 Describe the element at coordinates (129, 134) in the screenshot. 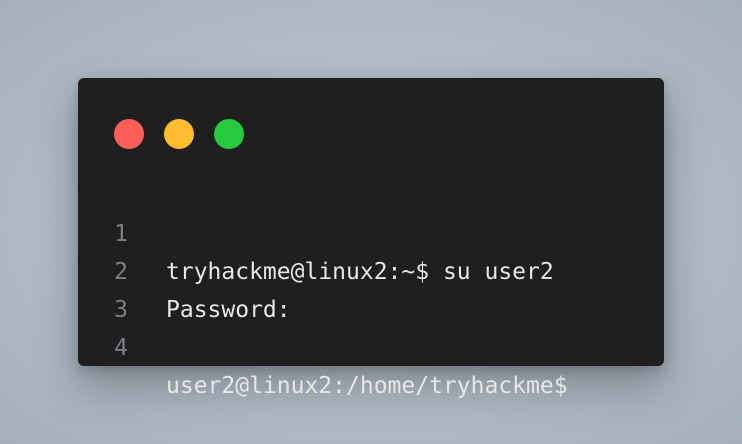

I see `close-dot` at that location.